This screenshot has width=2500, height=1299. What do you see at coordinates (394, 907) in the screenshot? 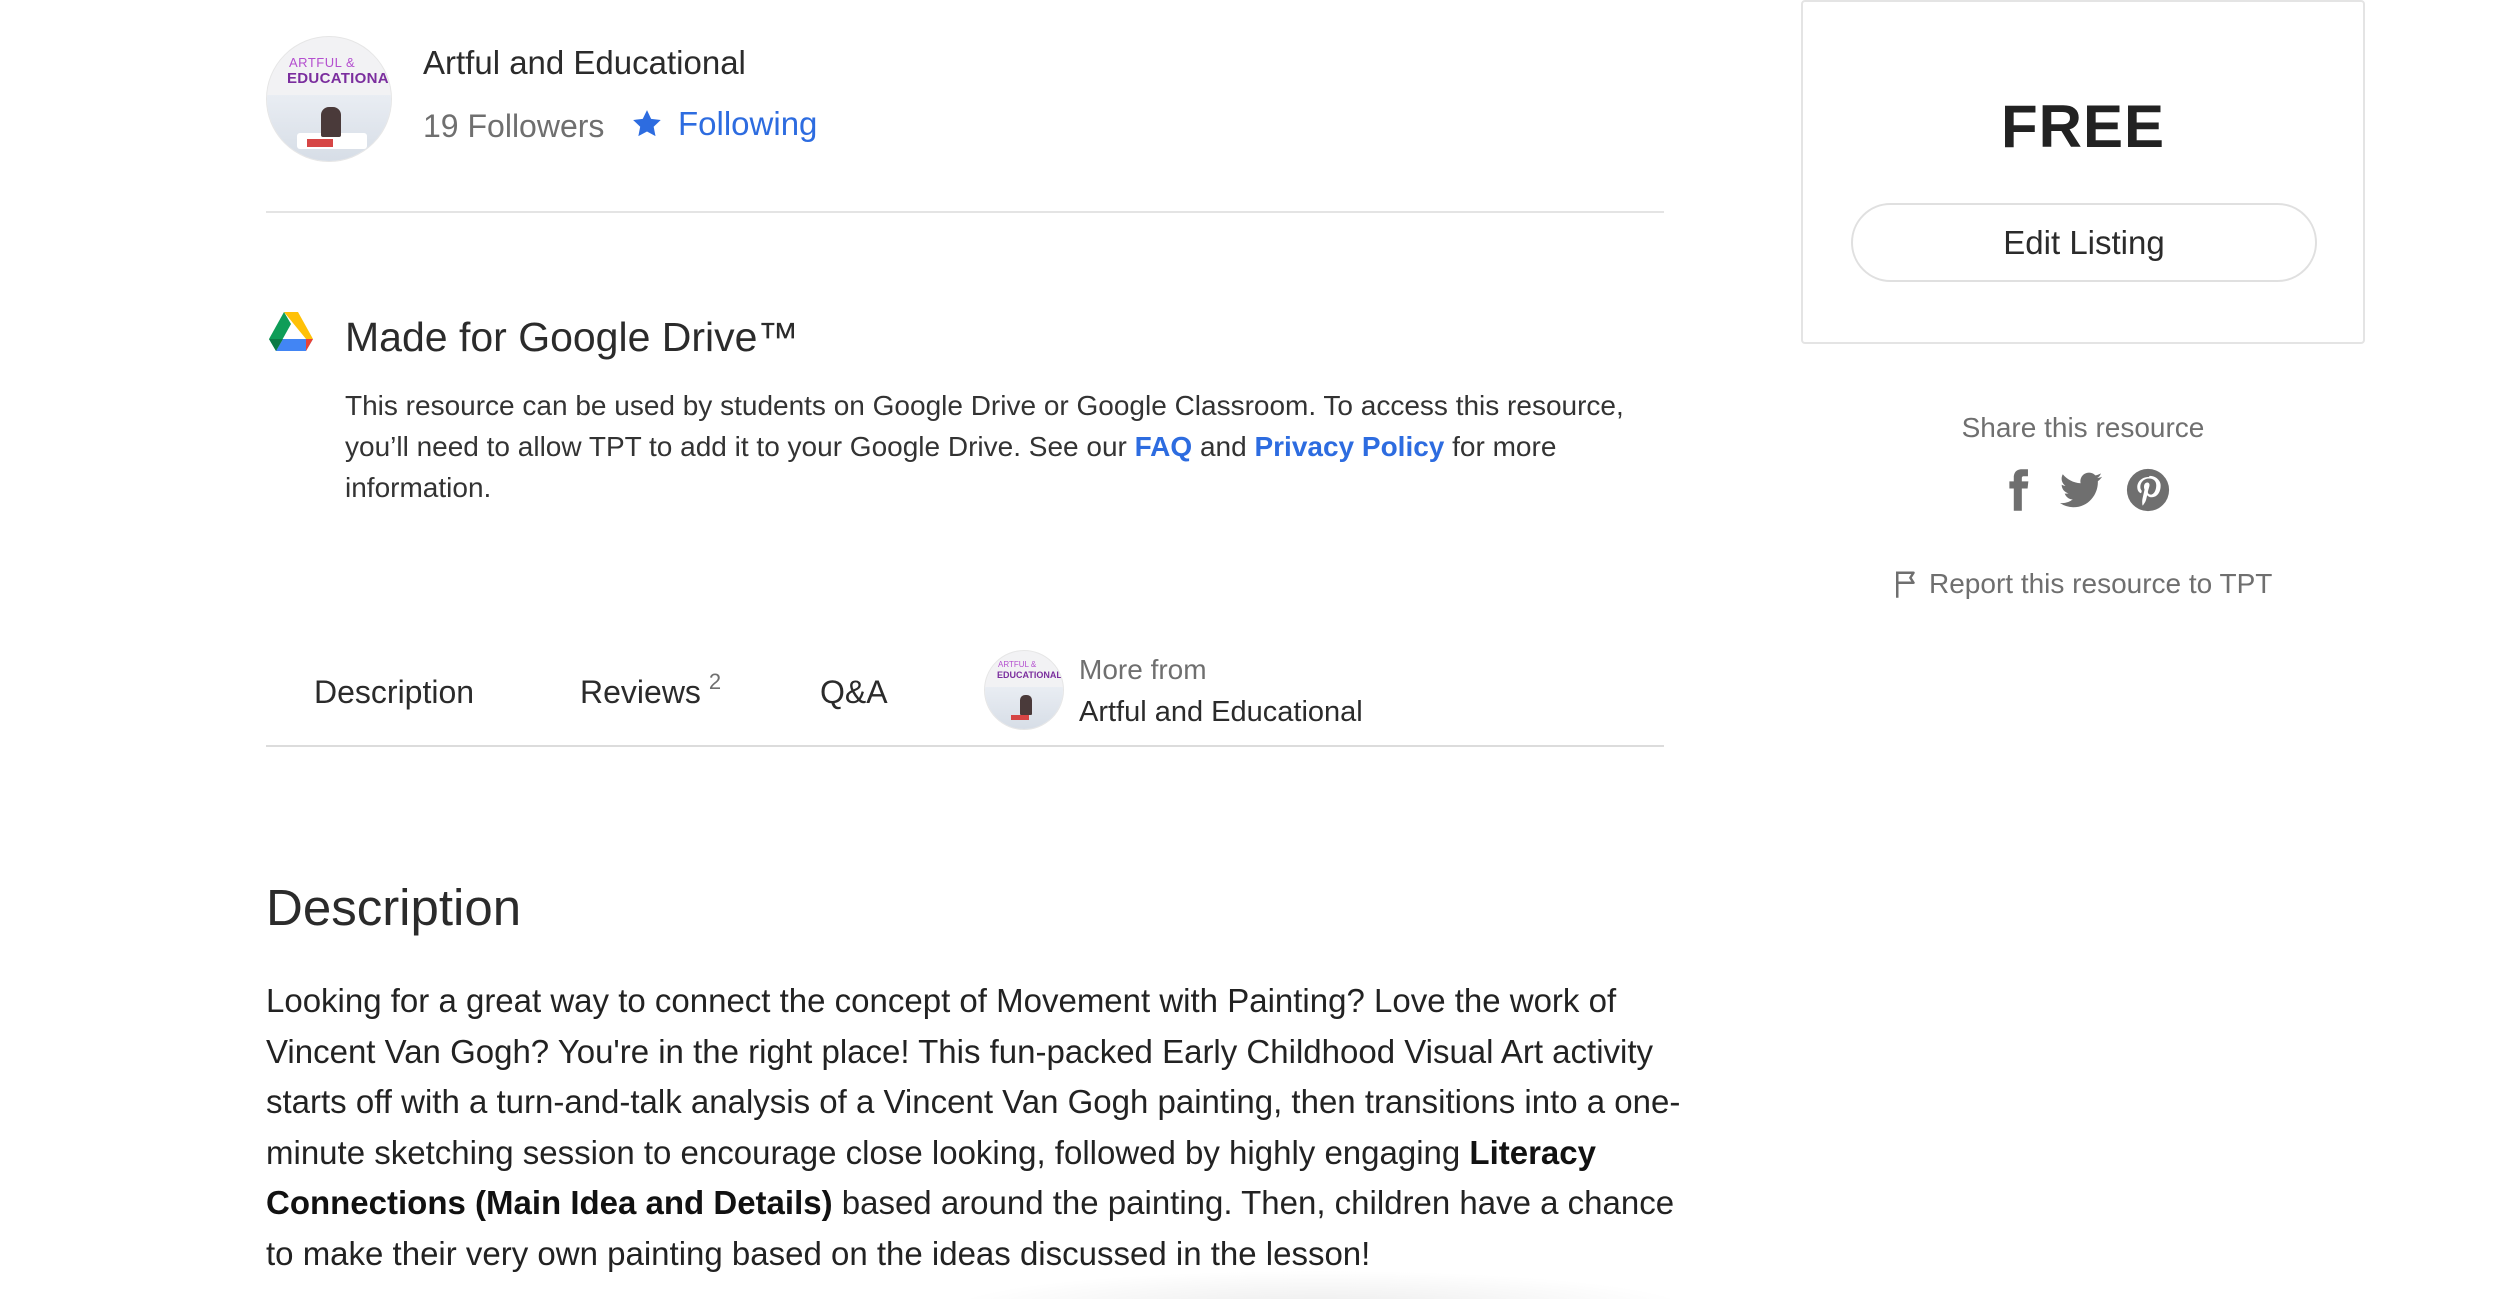
I see `description-heading: Description` at bounding box center [394, 907].